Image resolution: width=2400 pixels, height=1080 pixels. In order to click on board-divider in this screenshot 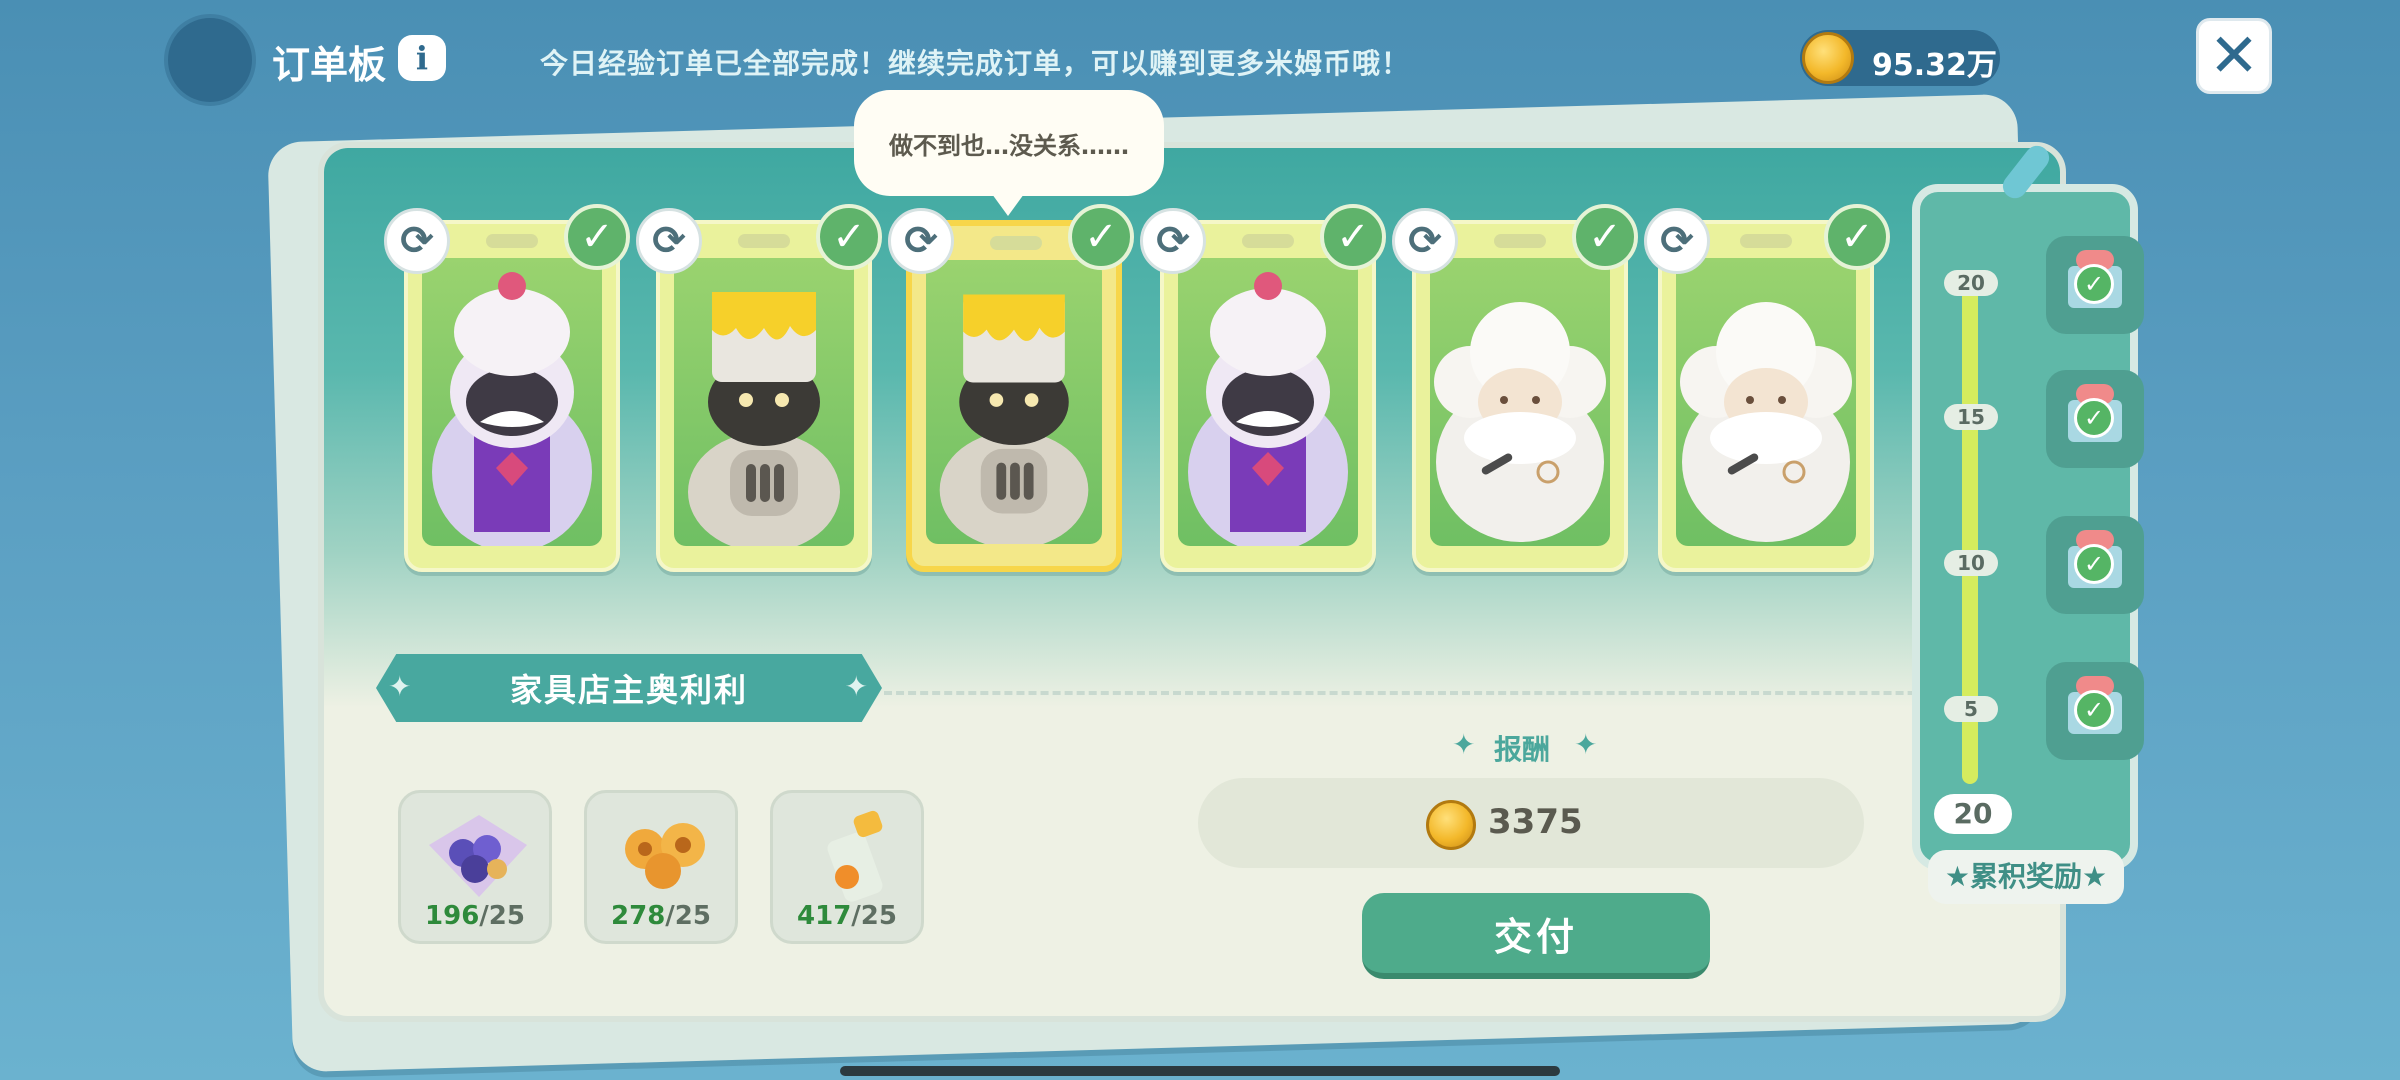, I will do `click(1454, 693)`.